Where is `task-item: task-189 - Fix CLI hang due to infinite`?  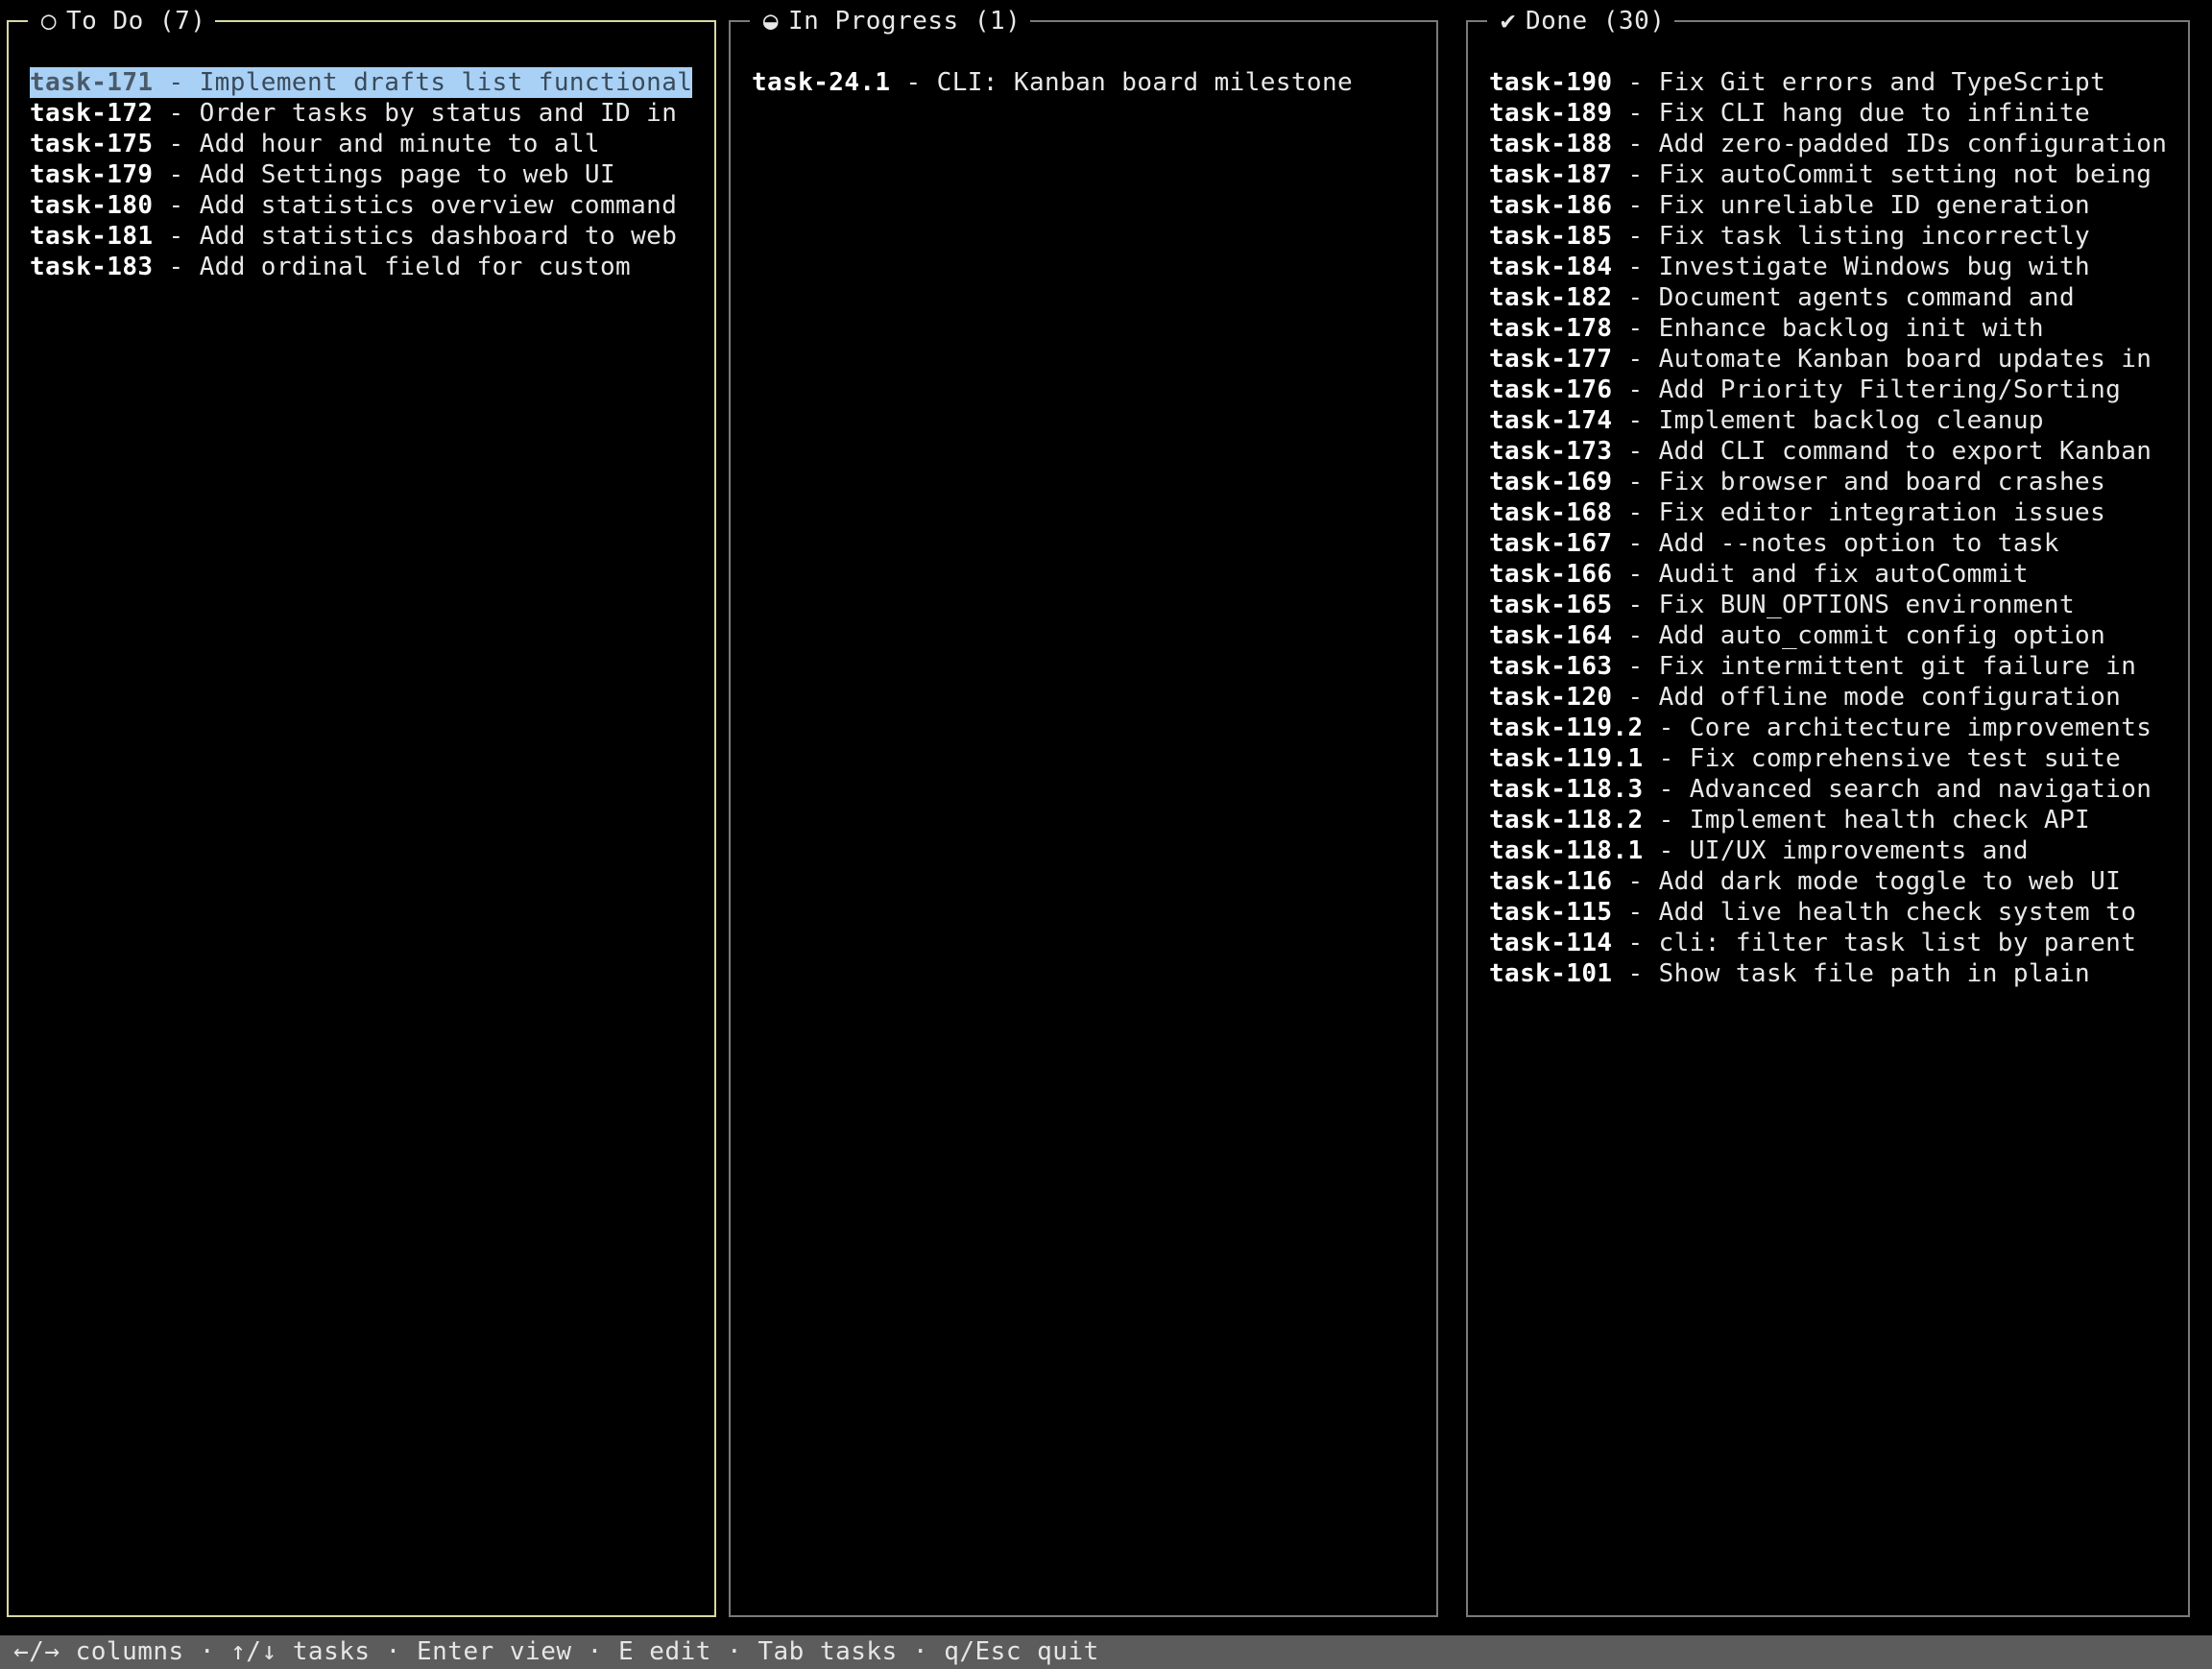 task-item: task-189 - Fix CLI hang due to infinite is located at coordinates (1789, 113).